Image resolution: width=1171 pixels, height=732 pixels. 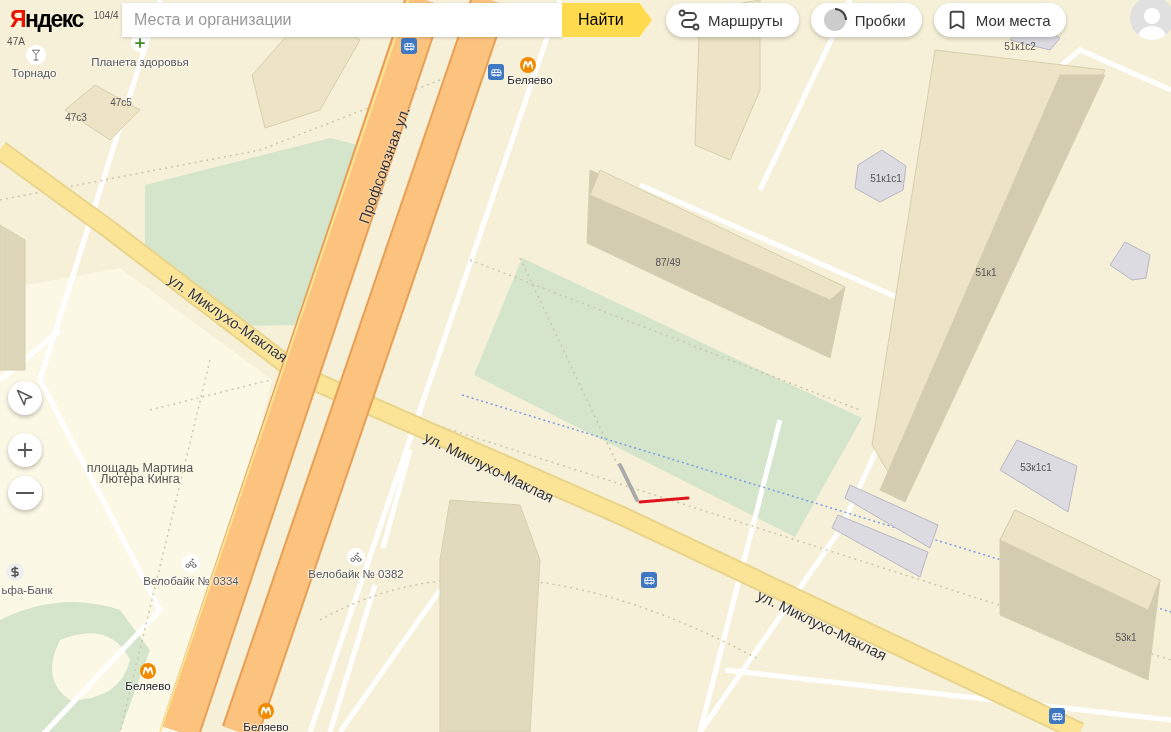 What do you see at coordinates (191, 581) in the screenshot?
I see `place-label: Велобайк № 0334` at bounding box center [191, 581].